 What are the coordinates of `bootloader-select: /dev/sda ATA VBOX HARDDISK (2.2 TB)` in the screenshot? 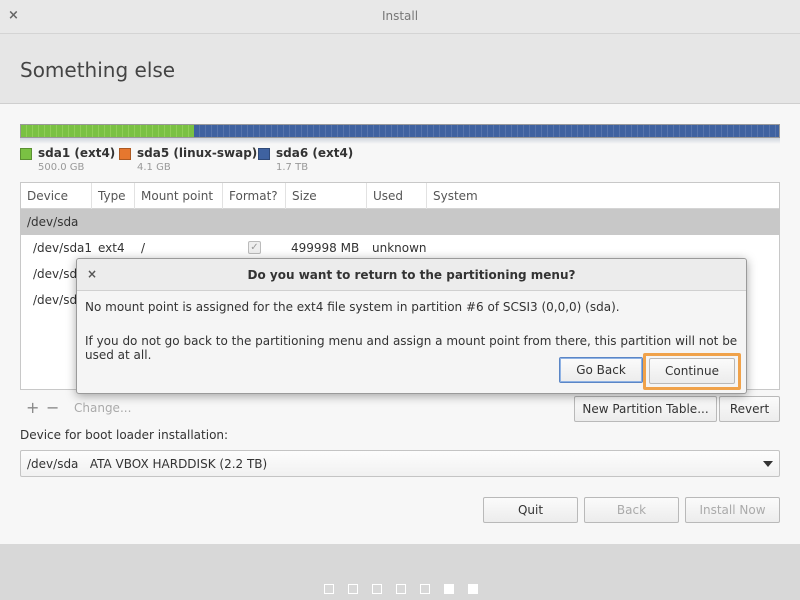 It's located at (400, 463).